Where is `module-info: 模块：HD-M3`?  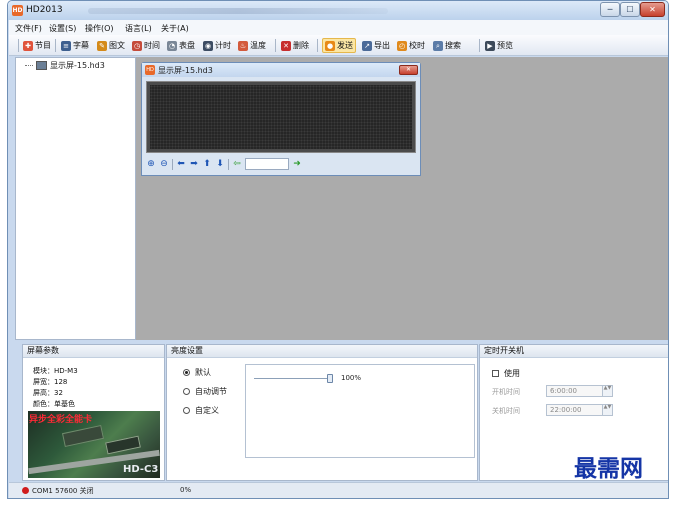
module-info: 模块：HD-M3 is located at coordinates (55, 371).